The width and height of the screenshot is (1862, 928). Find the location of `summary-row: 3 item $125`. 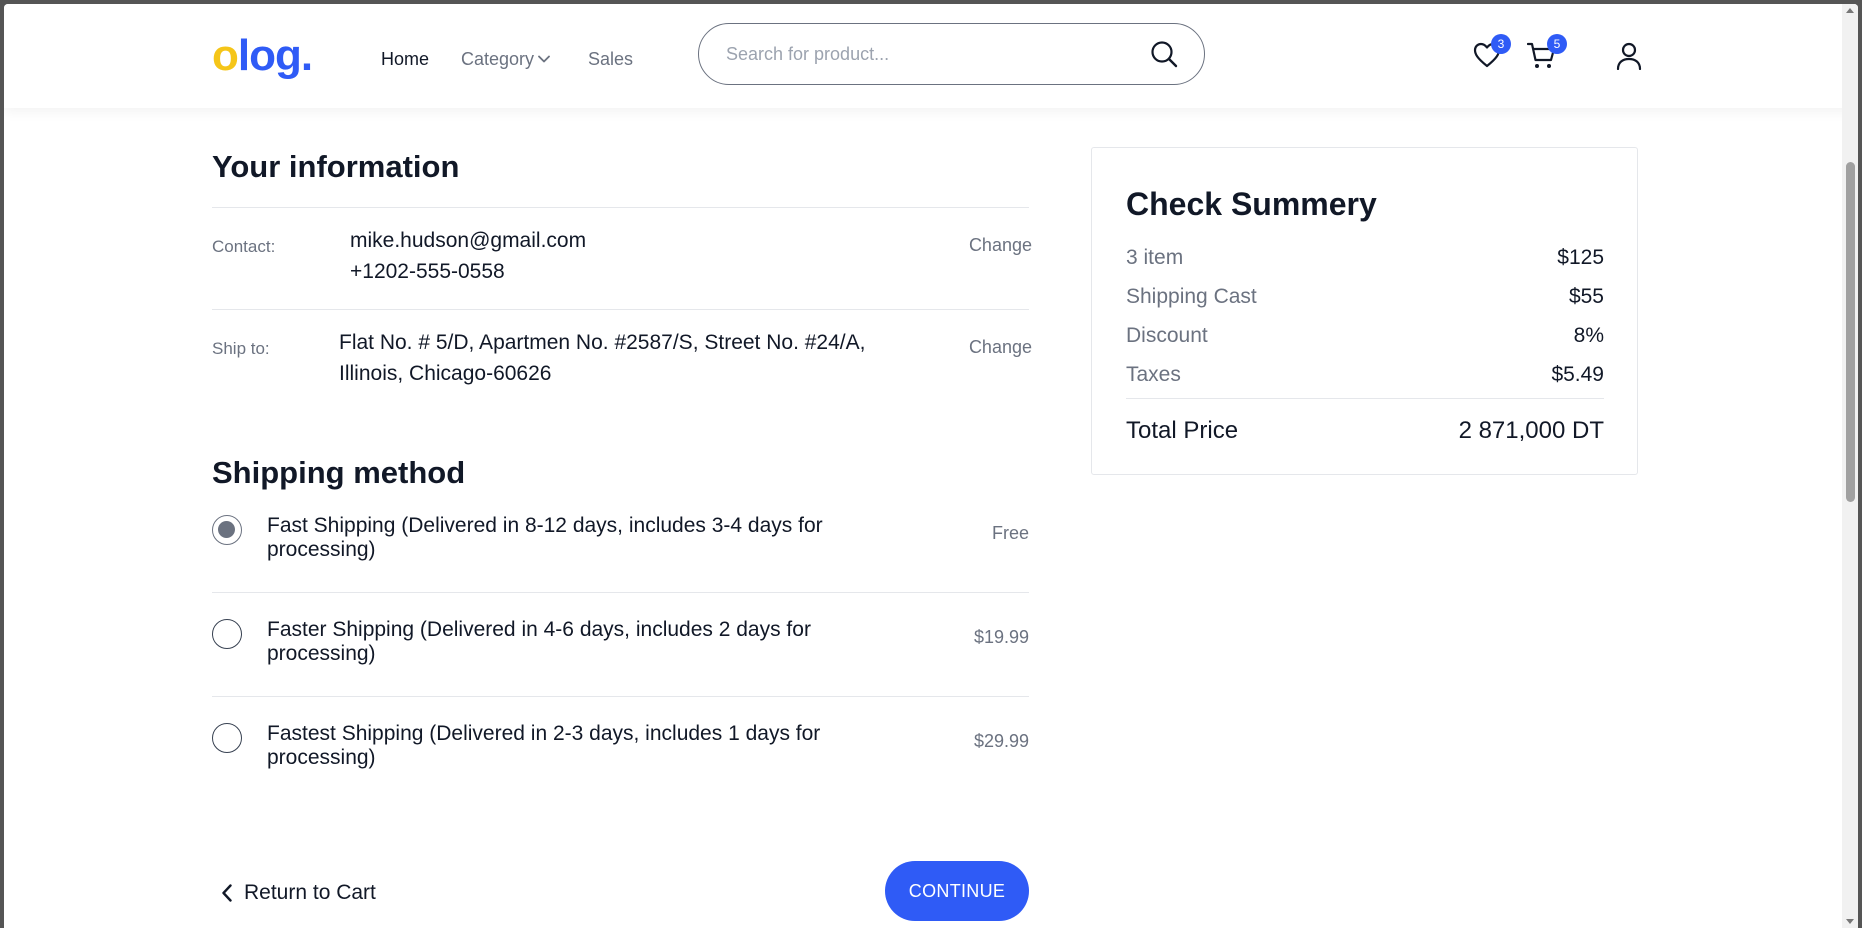

summary-row: 3 item $125 is located at coordinates (1365, 258).